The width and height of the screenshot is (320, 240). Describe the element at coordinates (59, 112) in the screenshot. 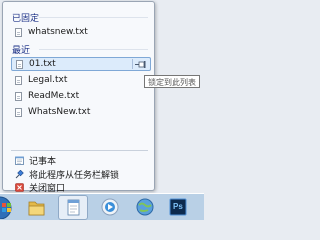

I see `recent-item-label: WhatsNew.txt` at that location.